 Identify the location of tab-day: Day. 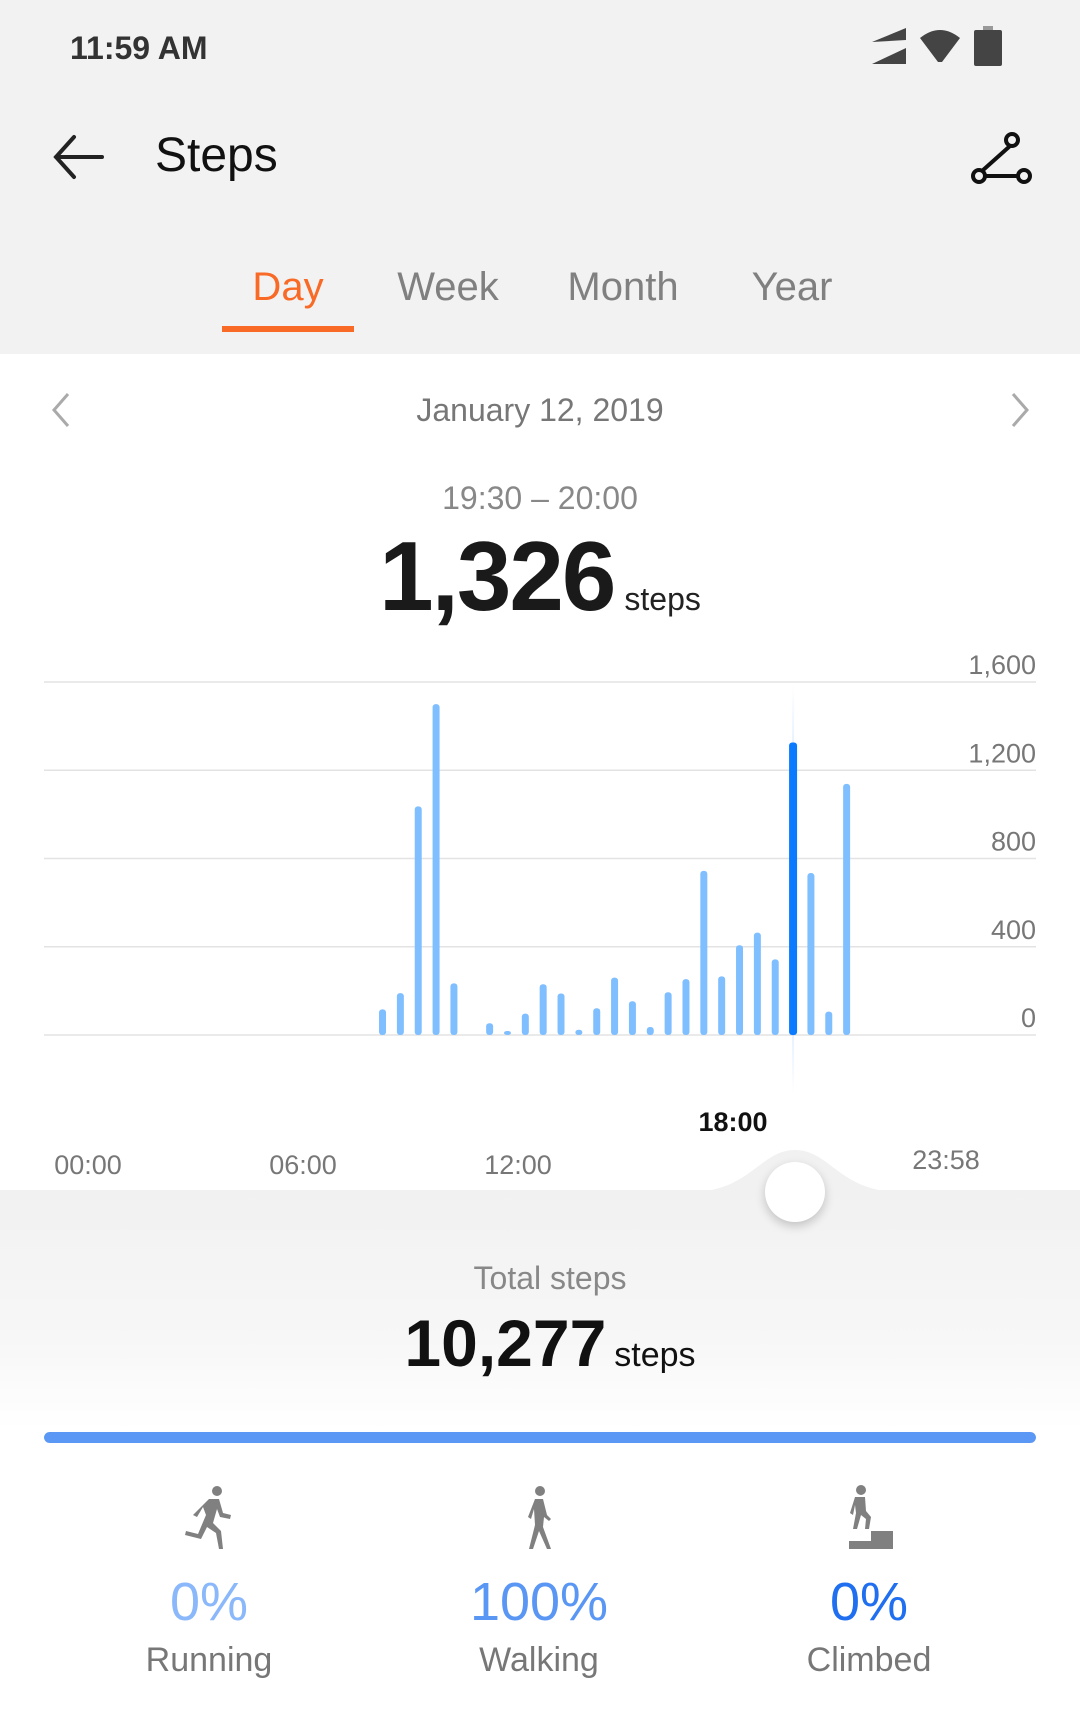
(287, 287).